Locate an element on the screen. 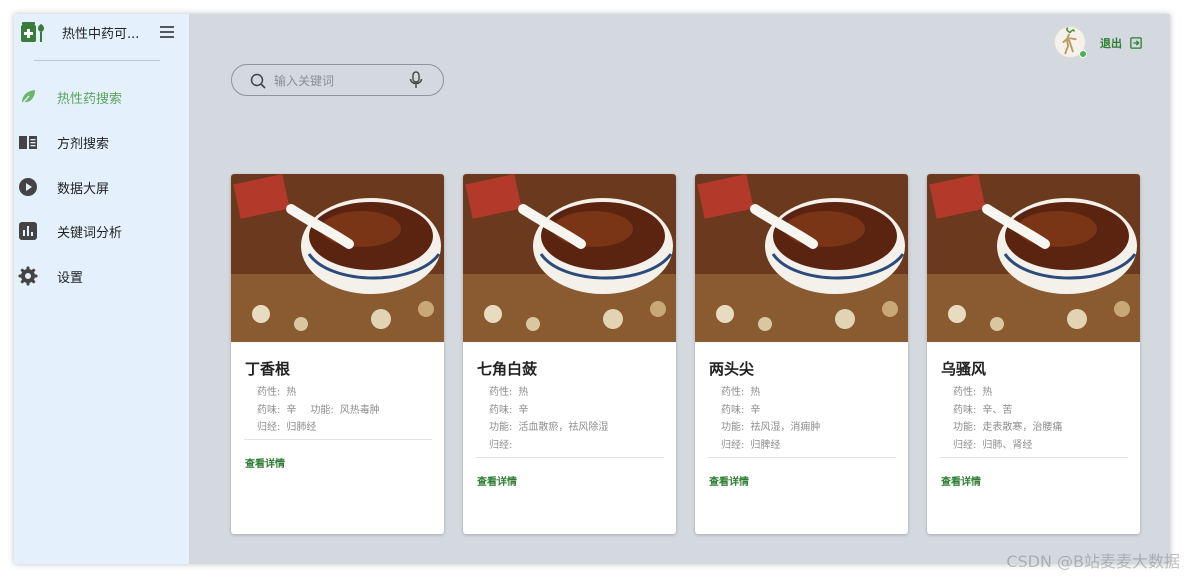 The width and height of the screenshot is (1184, 578). sidebar-item-formula-search: 方剂搜索 is located at coordinates (101, 141).